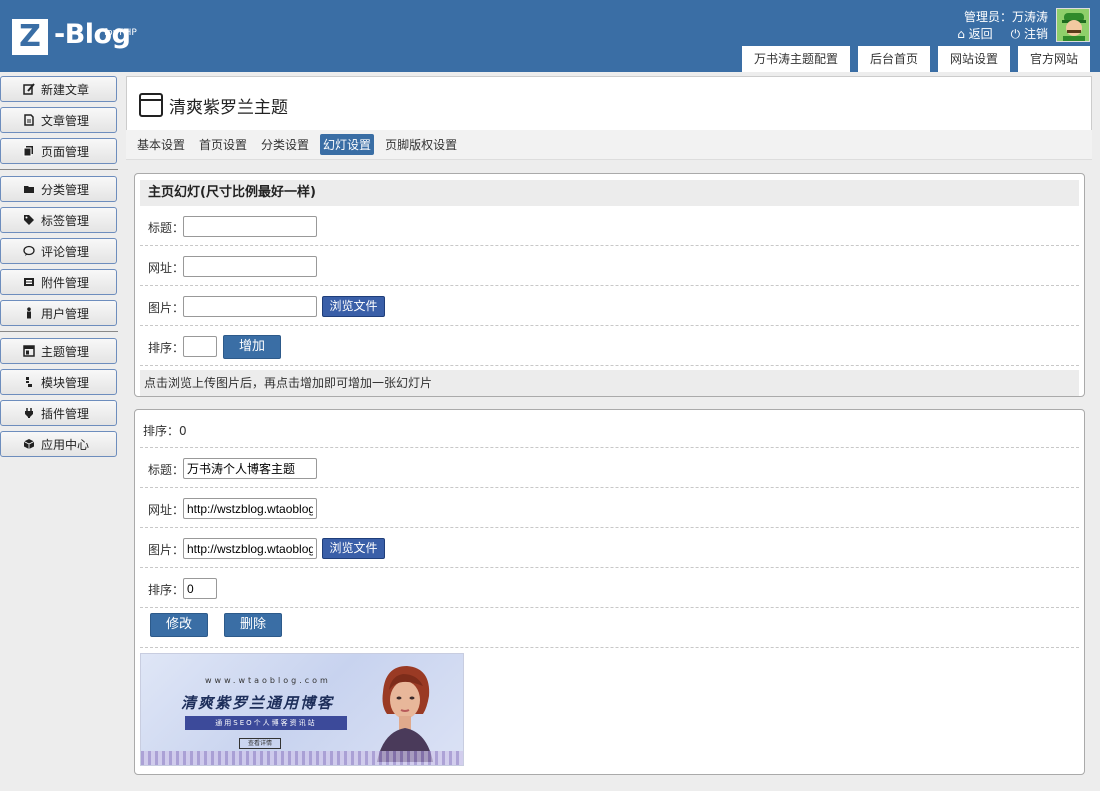 This screenshot has width=1100, height=791. What do you see at coordinates (609, 429) in the screenshot?
I see `slide-order-row: 排序：0` at bounding box center [609, 429].